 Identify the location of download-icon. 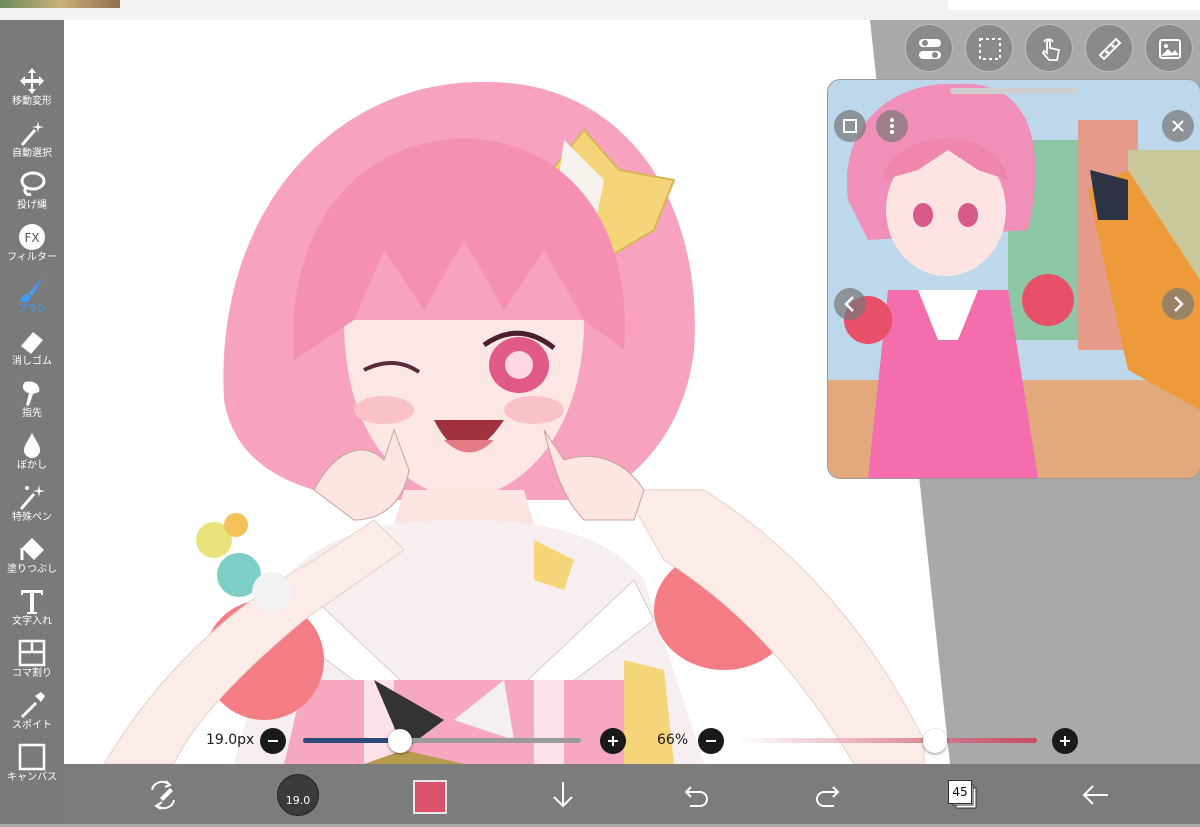
(563, 795).